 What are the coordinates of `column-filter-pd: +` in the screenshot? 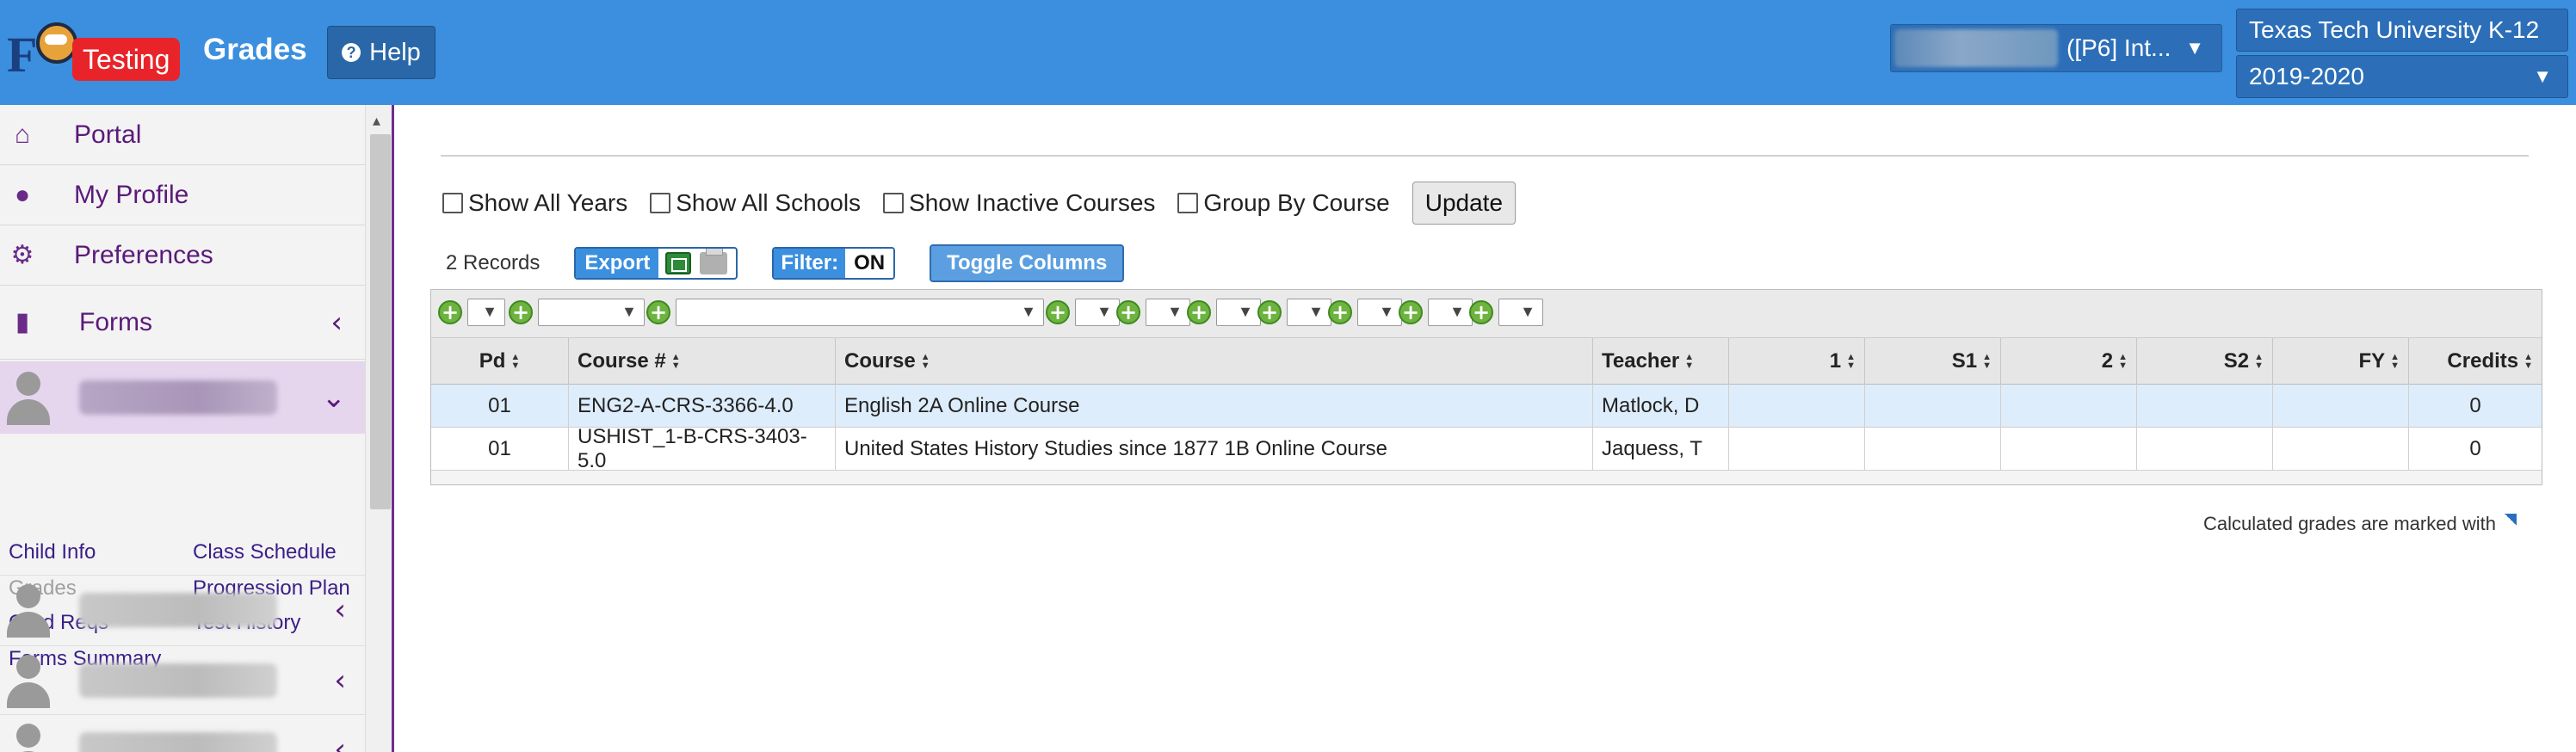 It's located at (472, 312).